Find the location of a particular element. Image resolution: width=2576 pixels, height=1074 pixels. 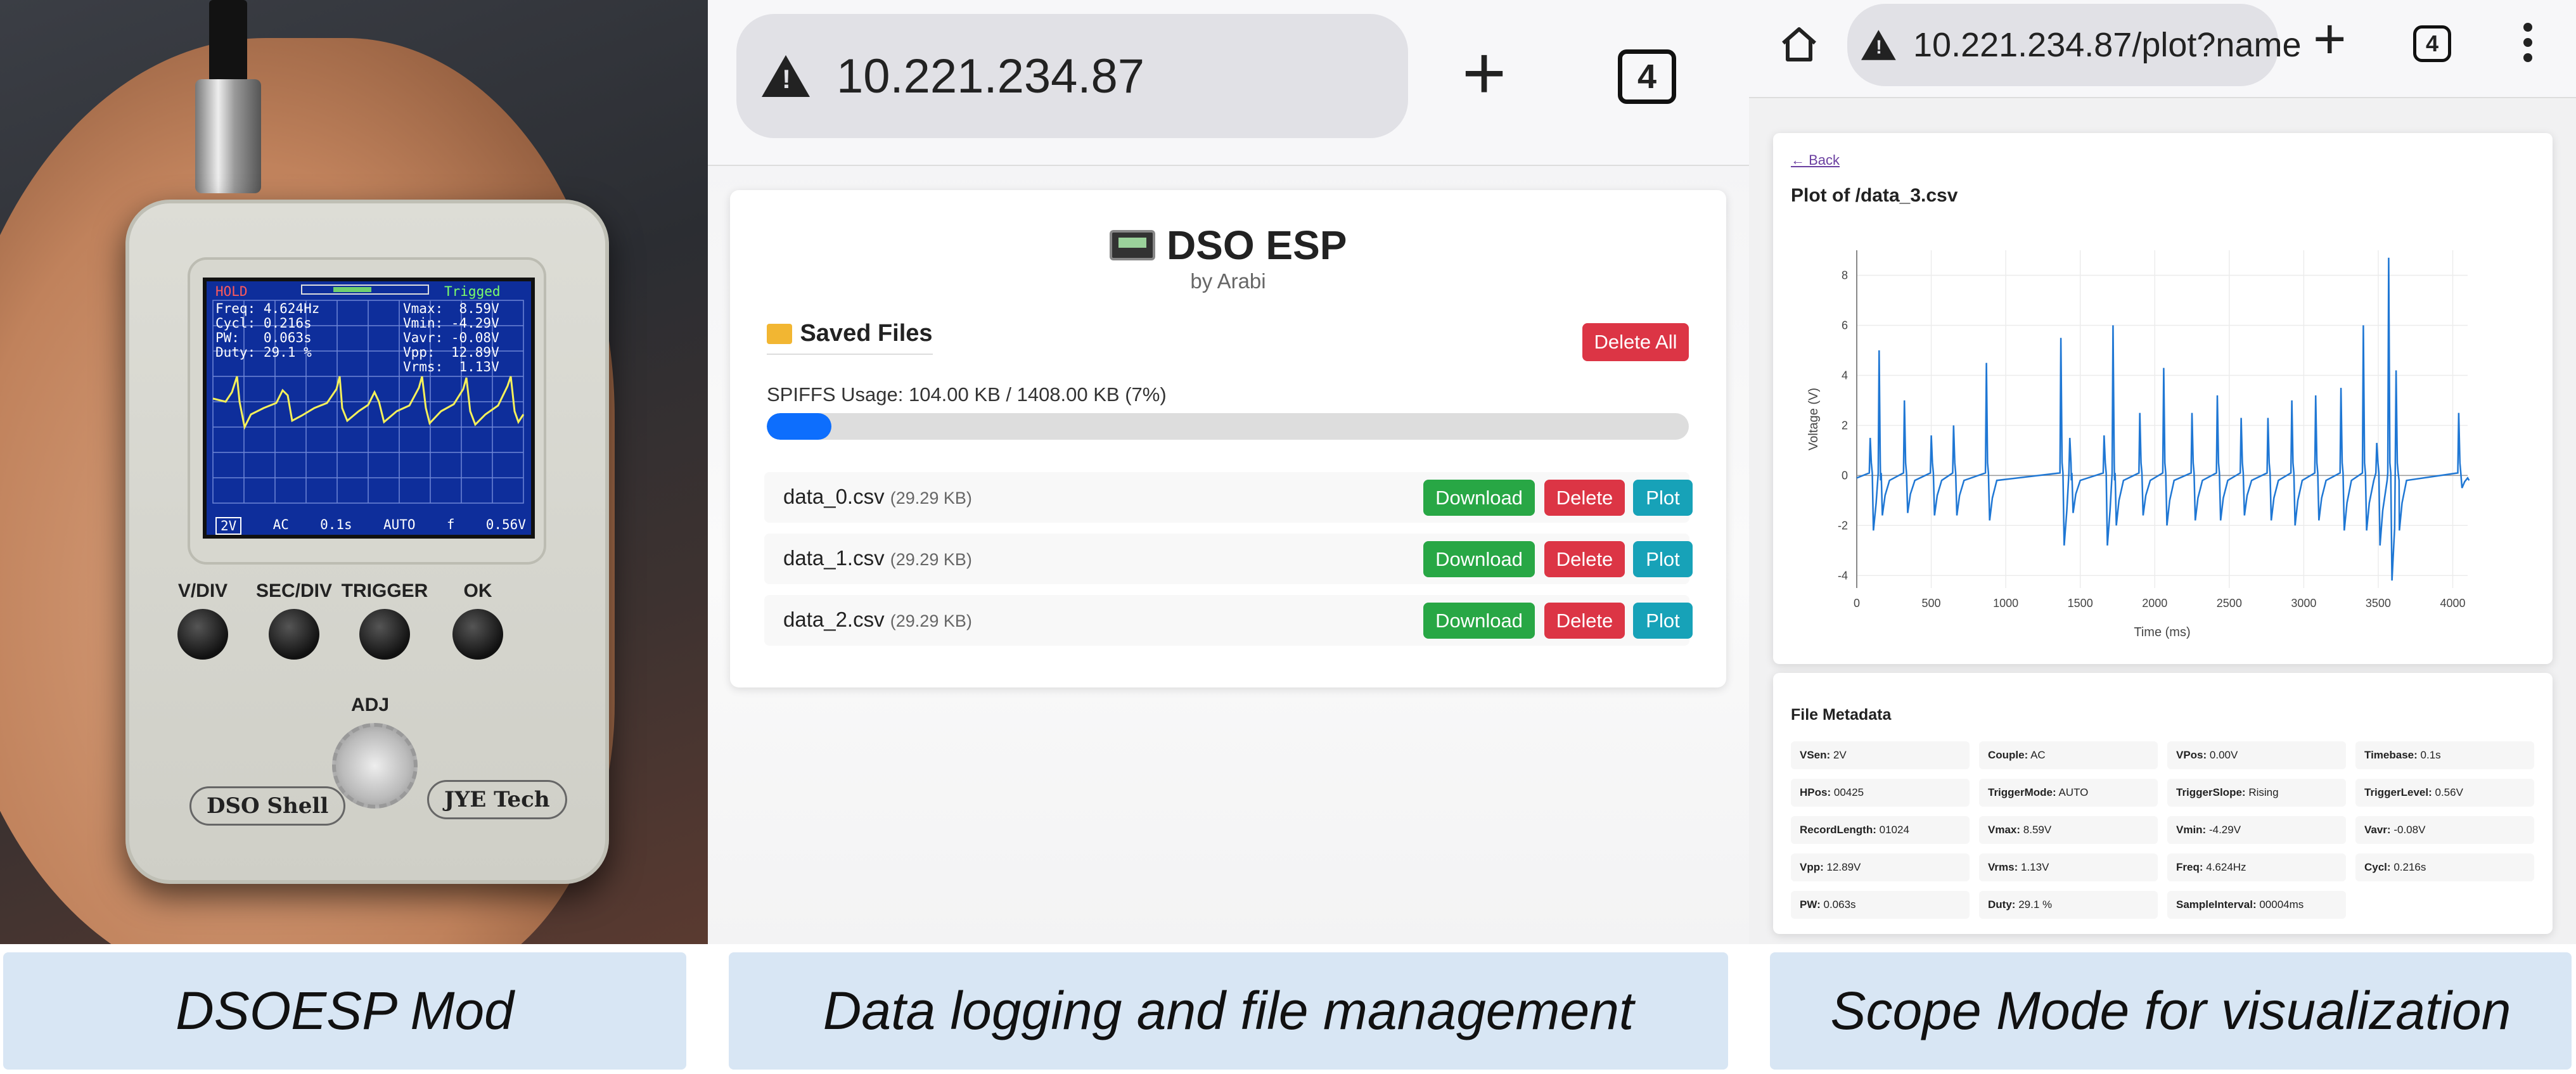

metadata-key: Cycl: is located at coordinates (2377, 867).